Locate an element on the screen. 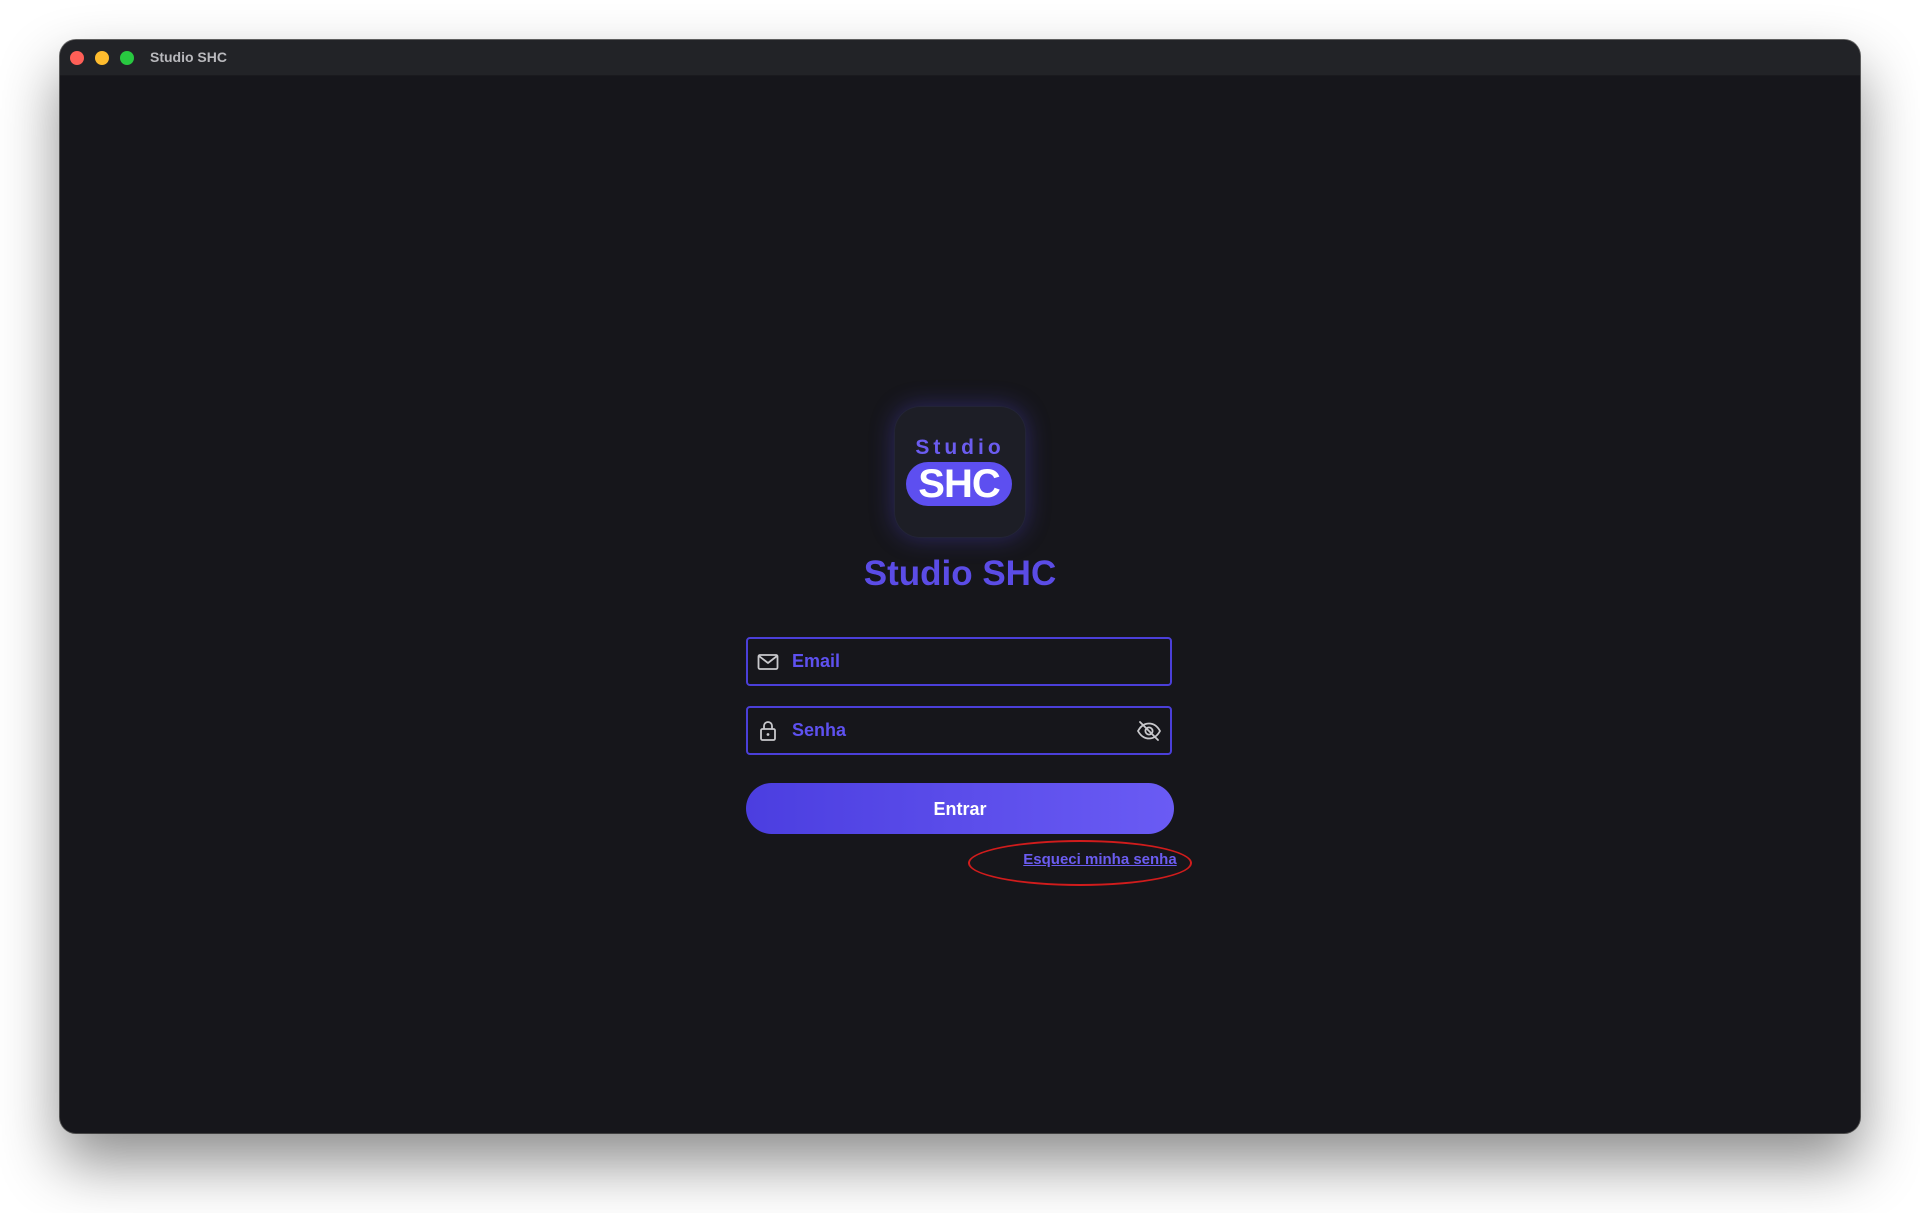 The height and width of the screenshot is (1213, 1920). logo-studio-text: Studio is located at coordinates (960, 447).